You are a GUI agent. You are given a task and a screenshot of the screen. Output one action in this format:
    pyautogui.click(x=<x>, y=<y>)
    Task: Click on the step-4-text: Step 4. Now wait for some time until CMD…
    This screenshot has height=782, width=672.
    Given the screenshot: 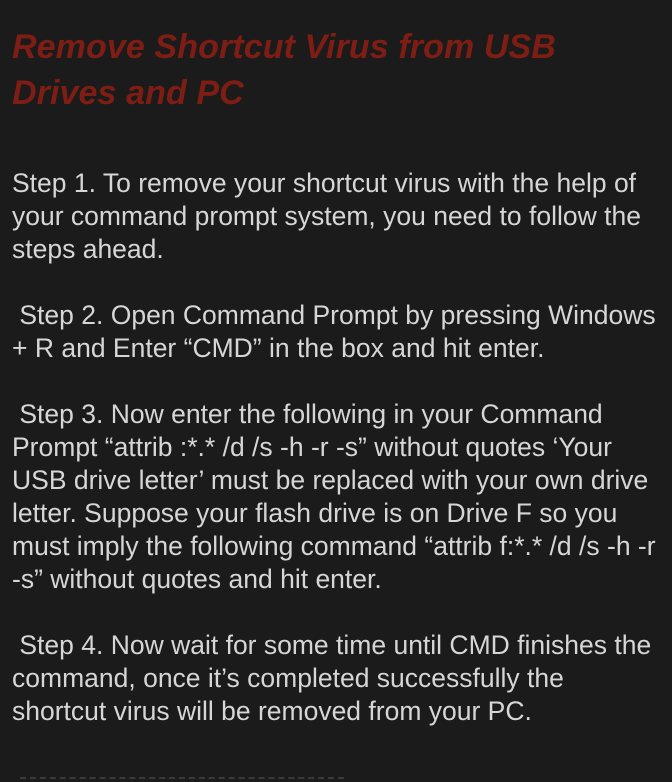 What is the action you would take?
    pyautogui.click(x=335, y=678)
    